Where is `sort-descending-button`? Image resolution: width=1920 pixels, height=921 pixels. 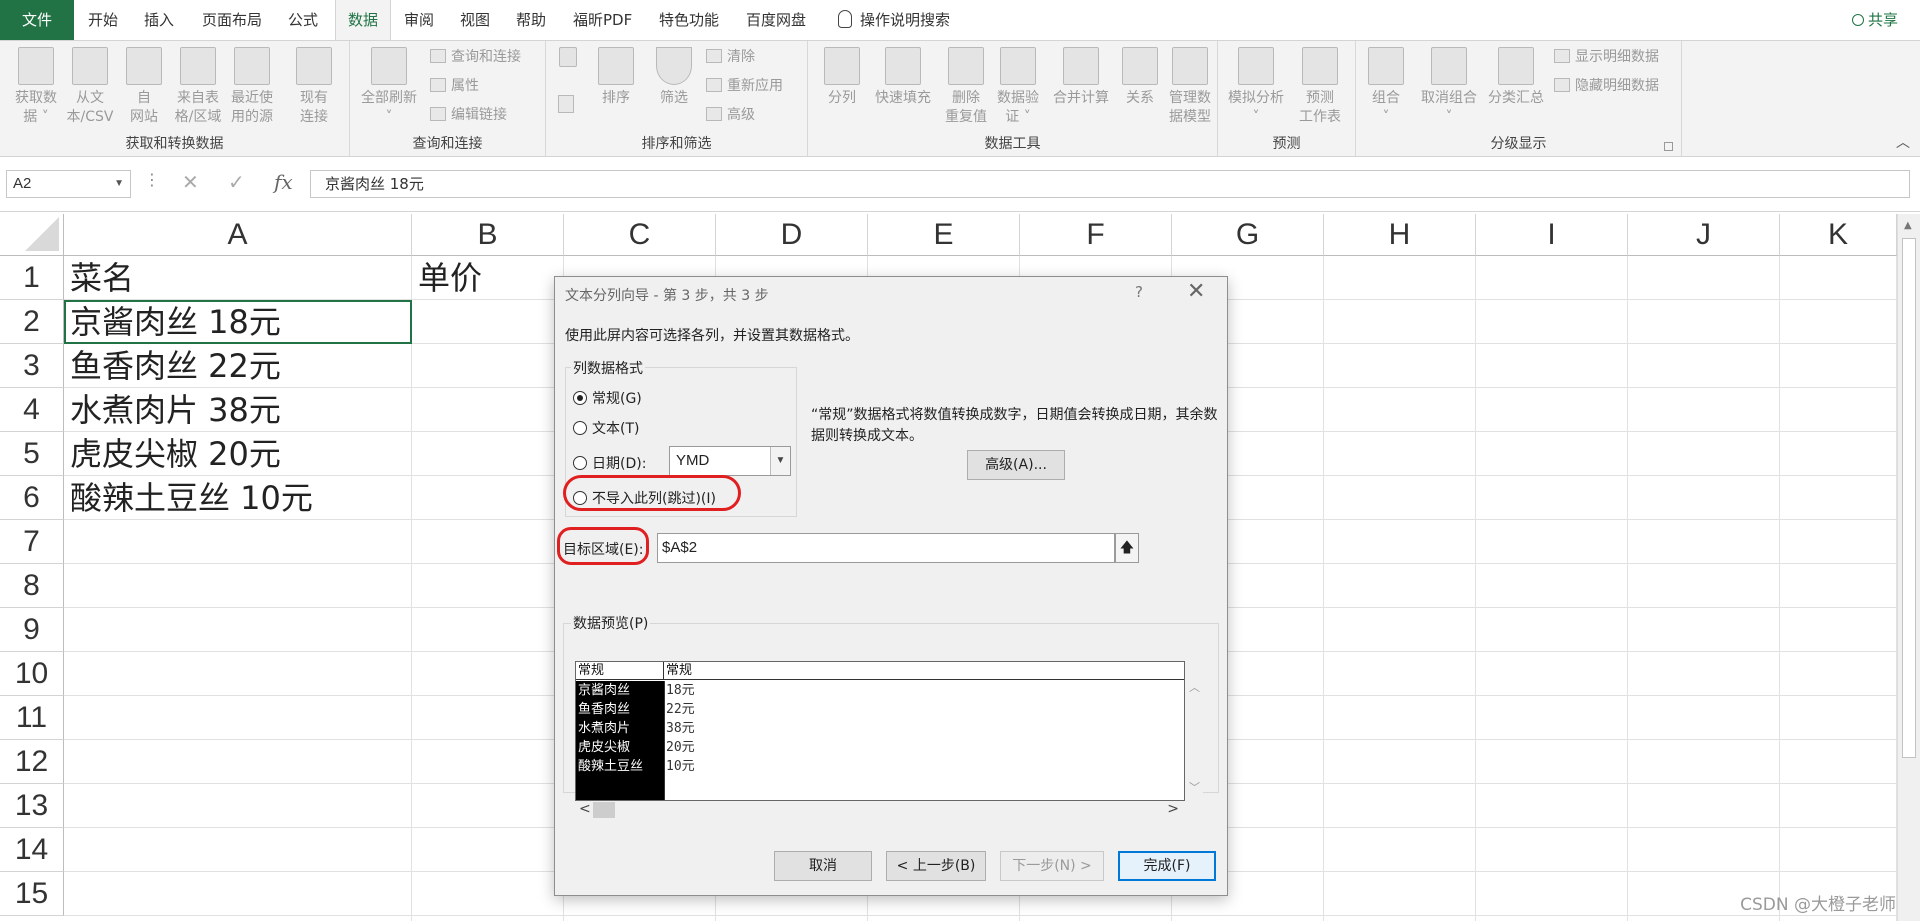 sort-descending-button is located at coordinates (568, 106).